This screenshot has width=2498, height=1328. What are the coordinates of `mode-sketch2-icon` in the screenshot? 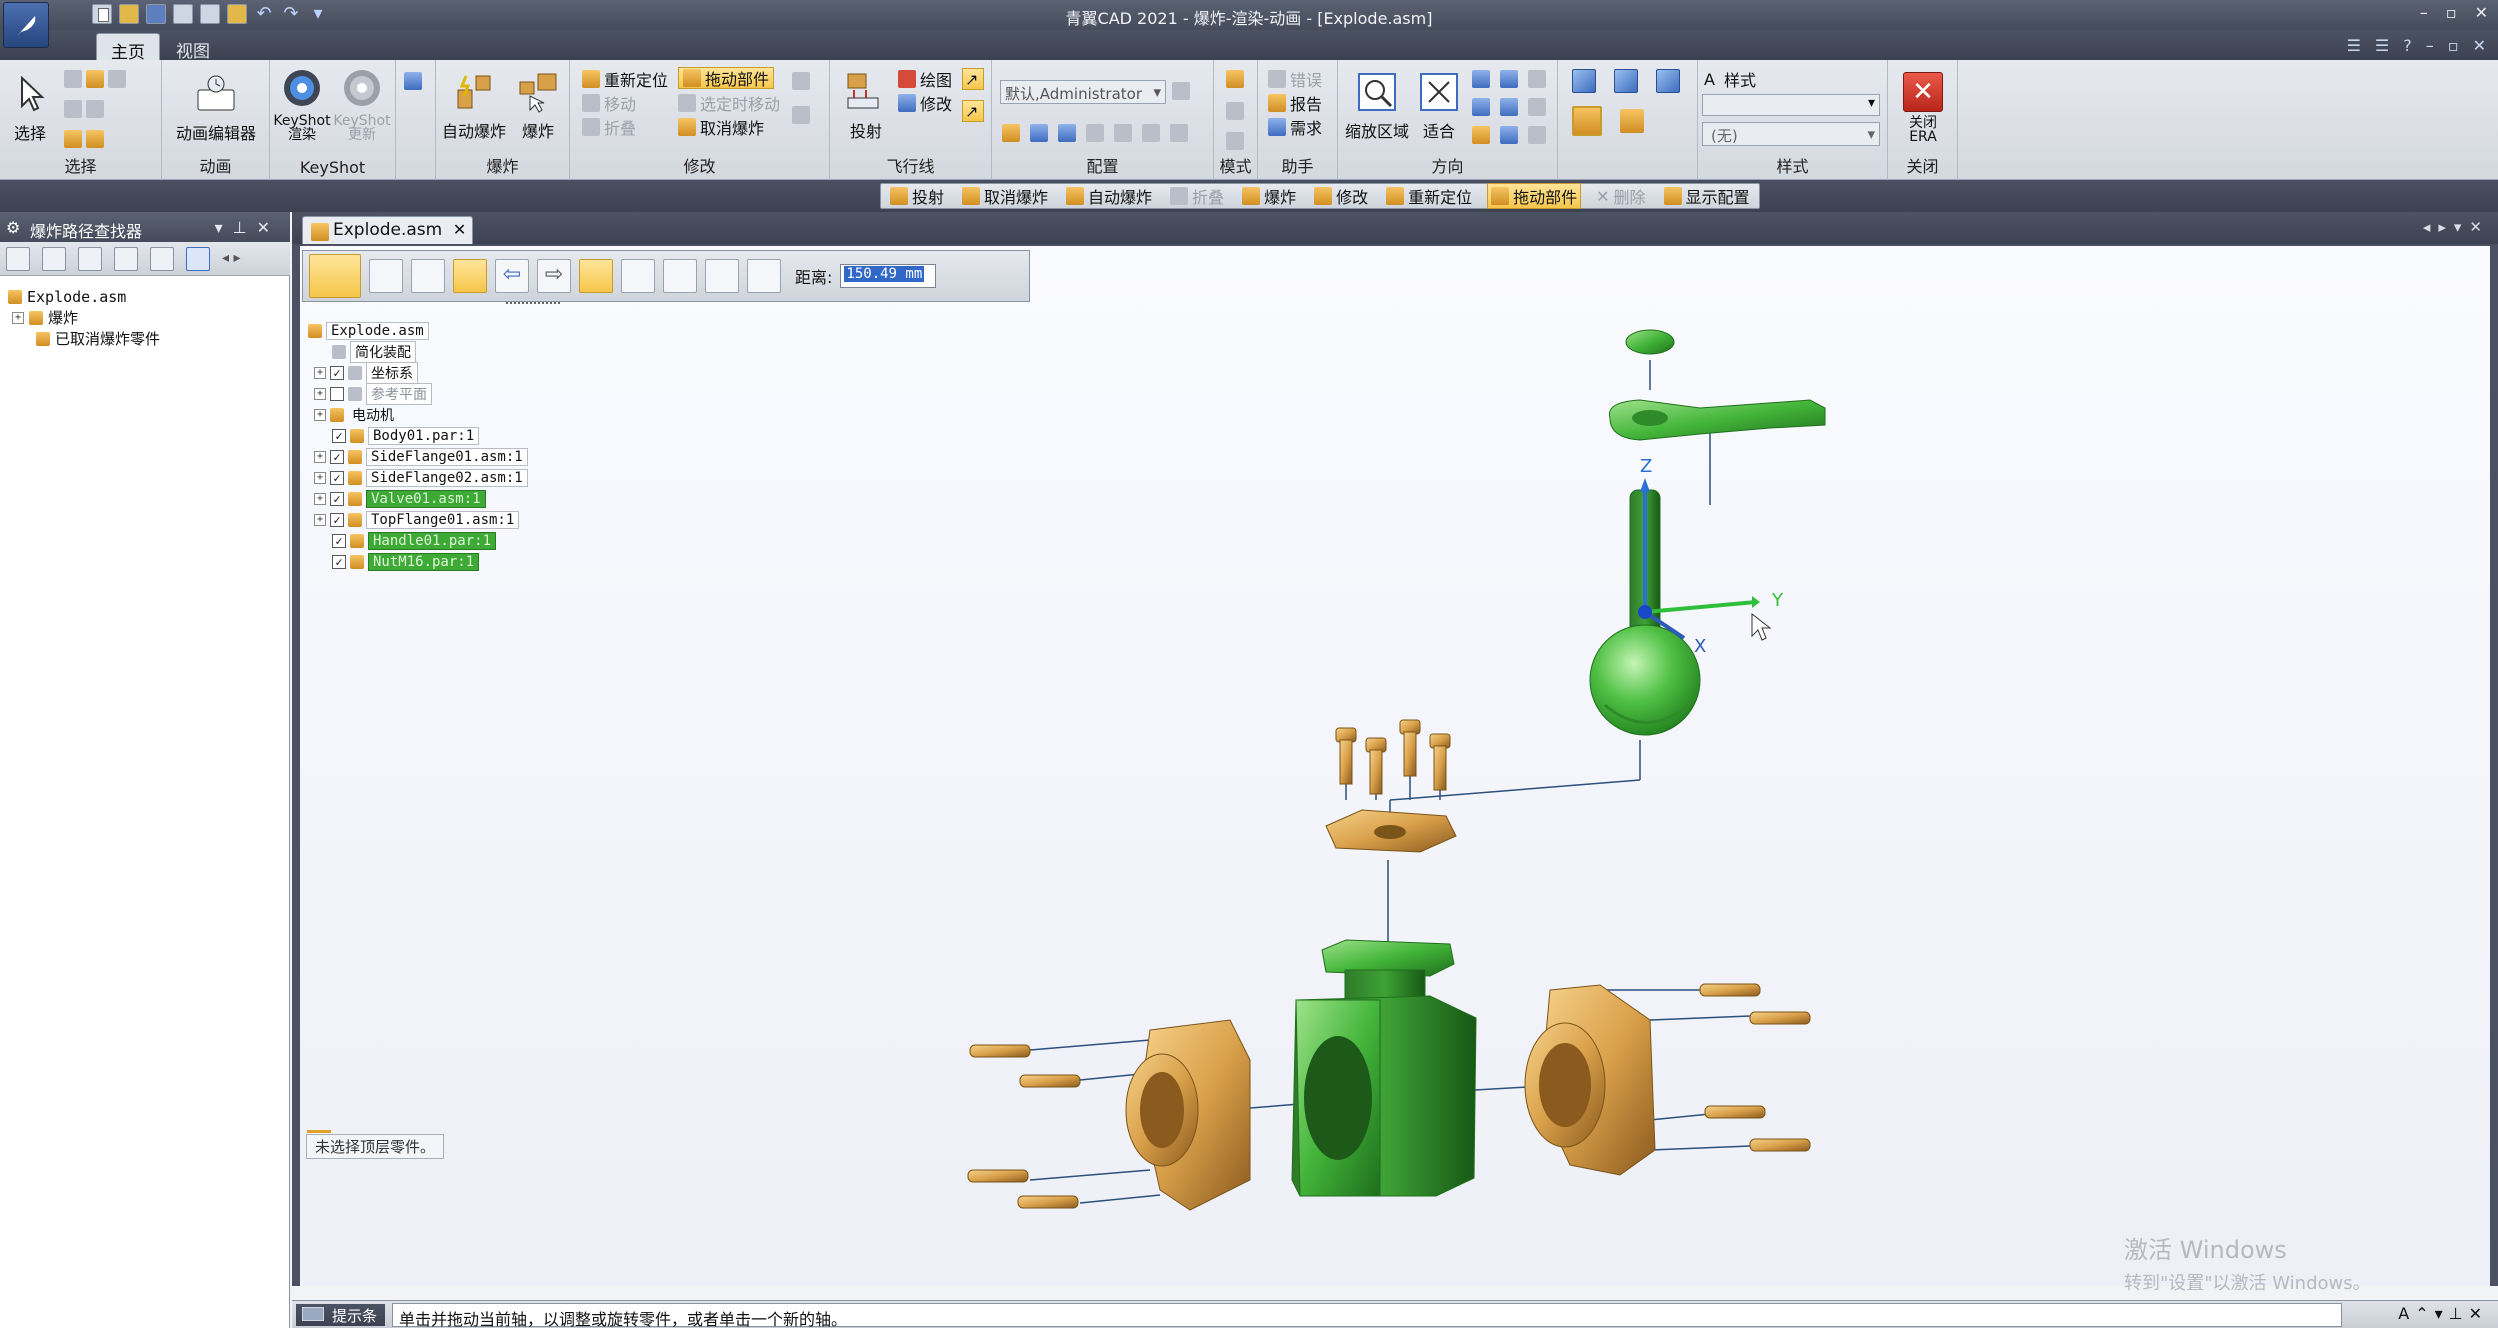 It's located at (1235, 141).